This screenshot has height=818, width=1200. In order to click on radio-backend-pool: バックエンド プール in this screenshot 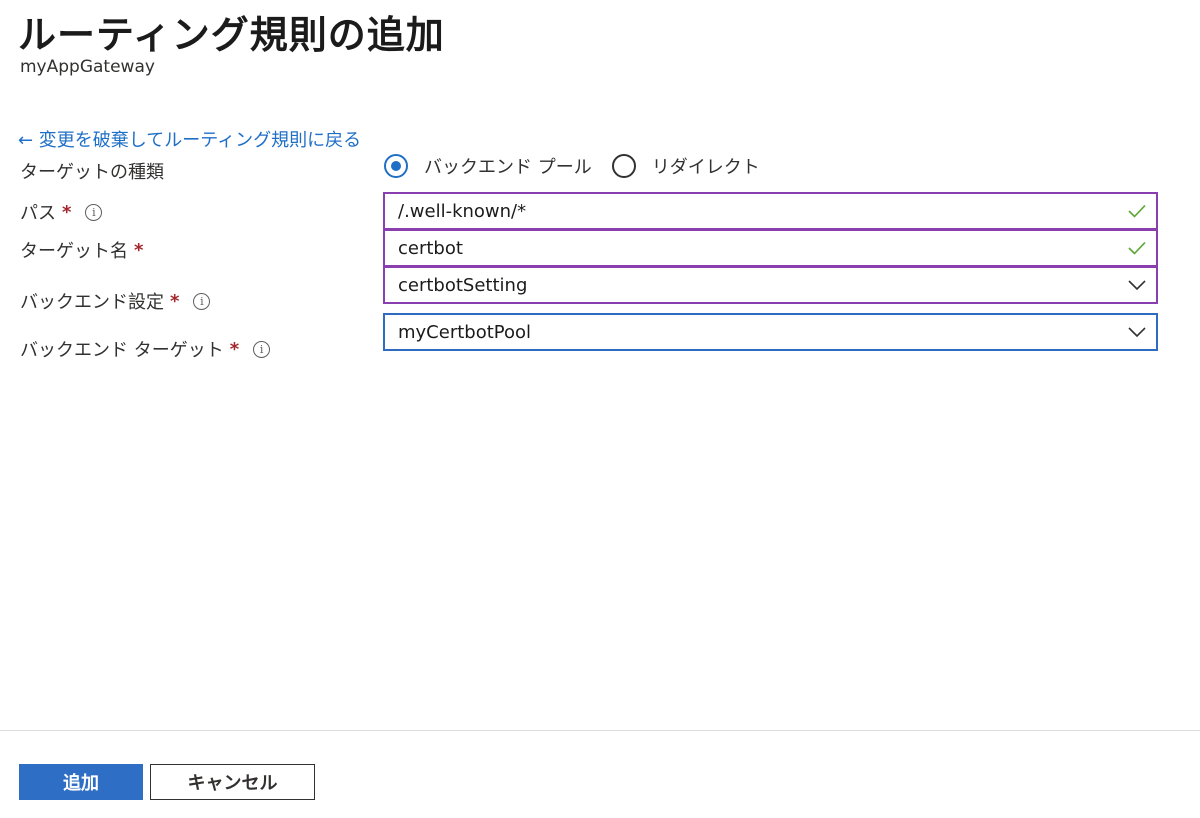, I will do `click(488, 166)`.